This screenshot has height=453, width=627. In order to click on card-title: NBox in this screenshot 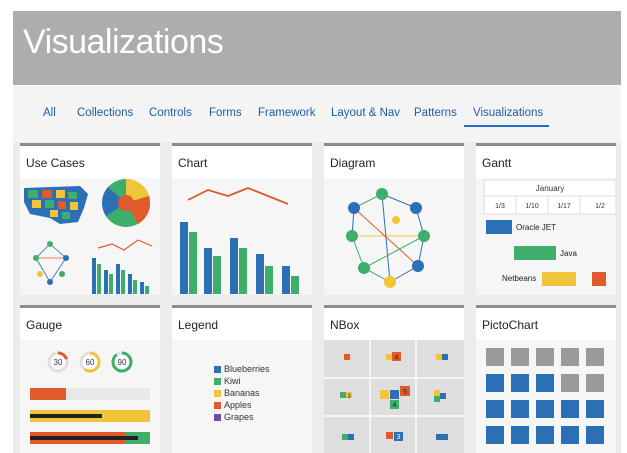, I will do `click(345, 325)`.